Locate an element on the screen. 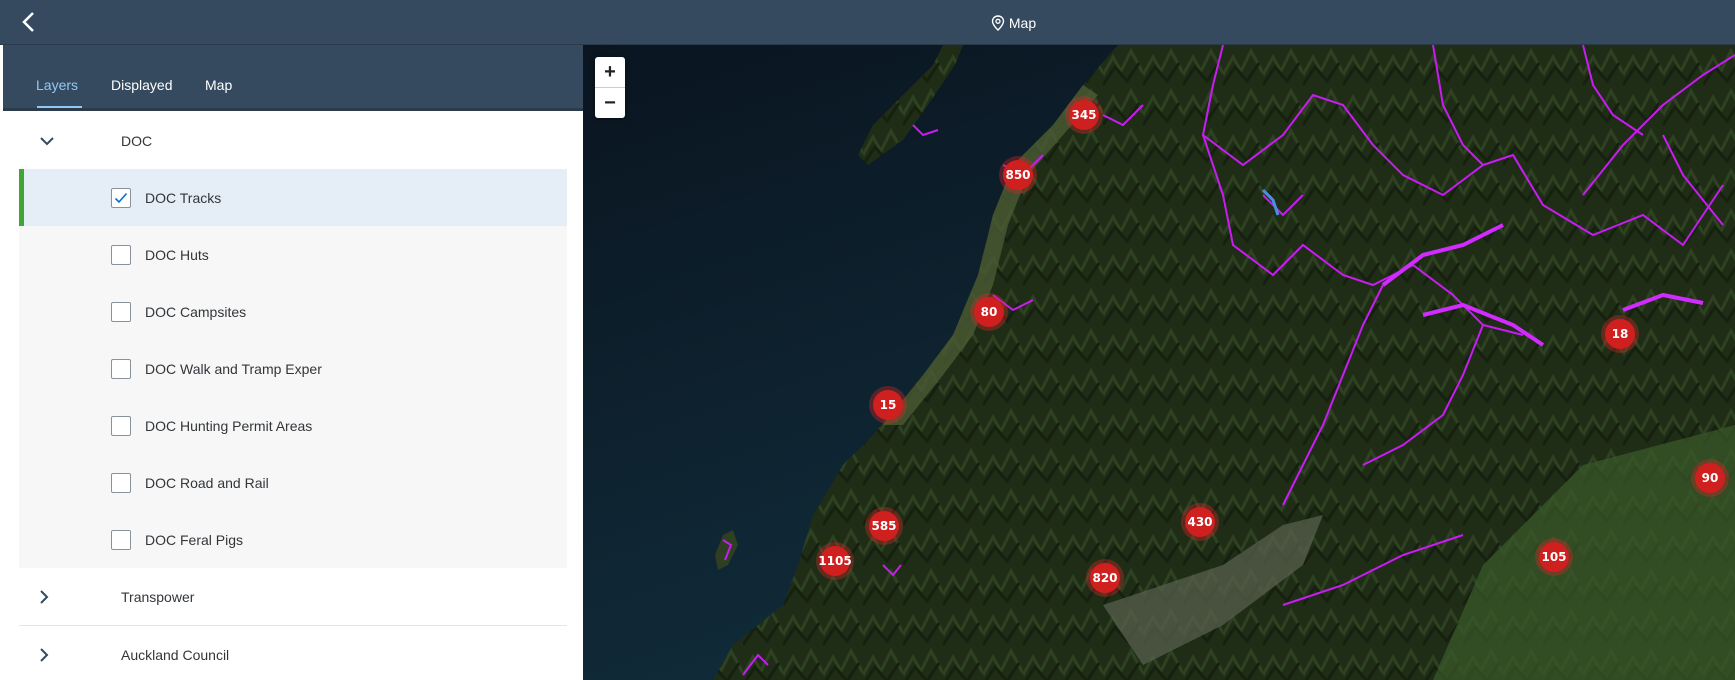 This screenshot has height=680, width=1735. map-cluster-marker: 105 is located at coordinates (1554, 557).